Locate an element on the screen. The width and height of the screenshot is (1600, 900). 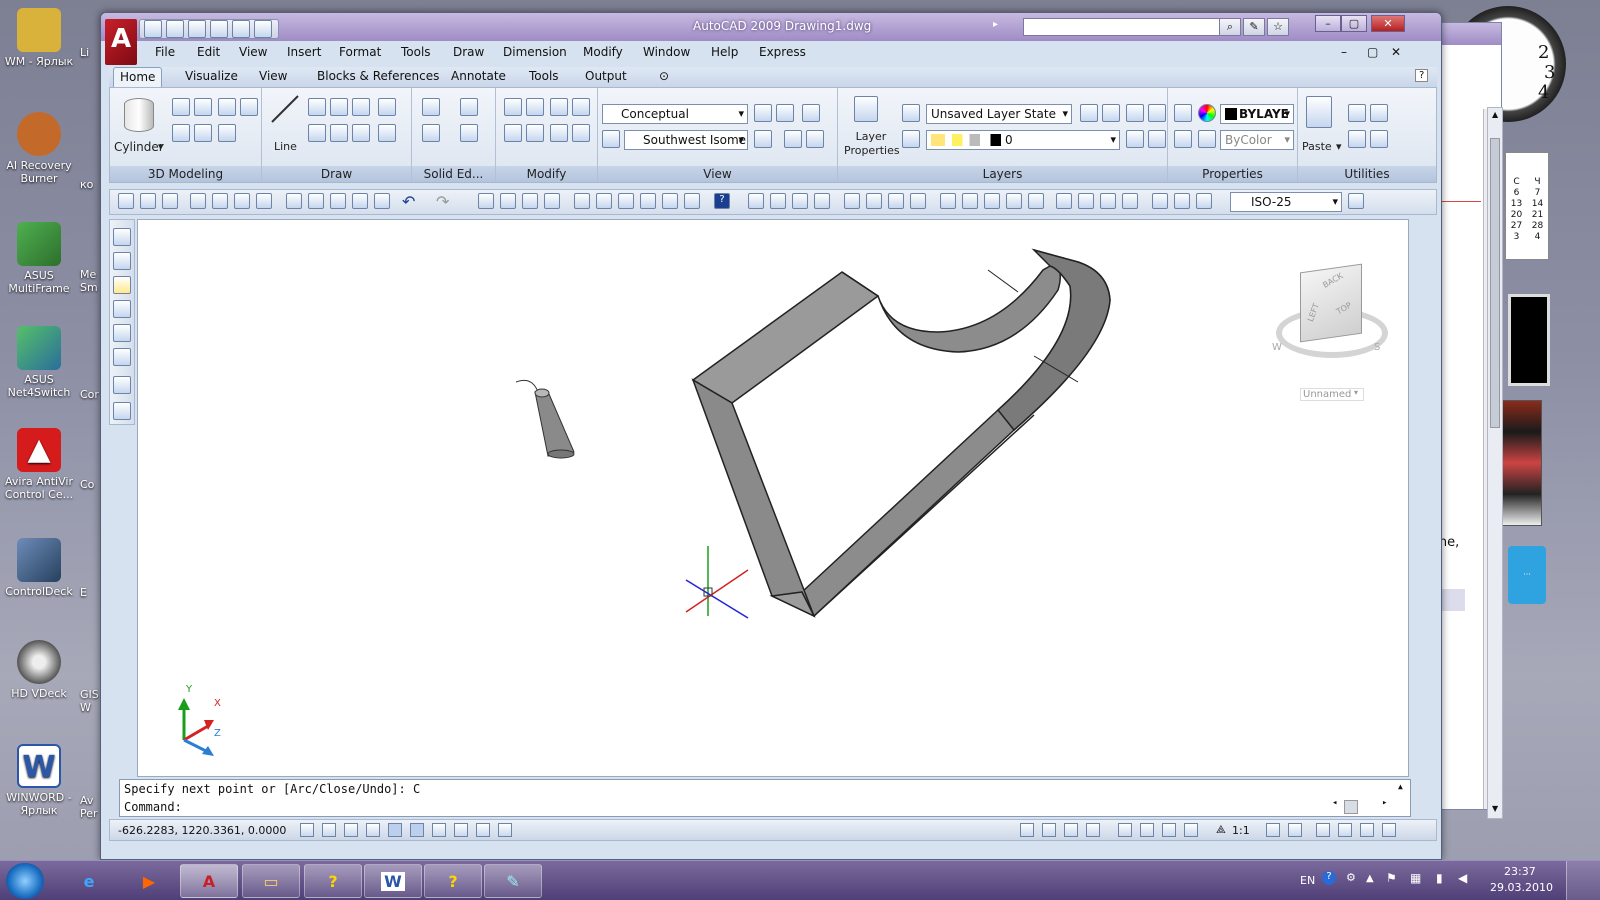
menu-help: Help is located at coordinates (724, 52).